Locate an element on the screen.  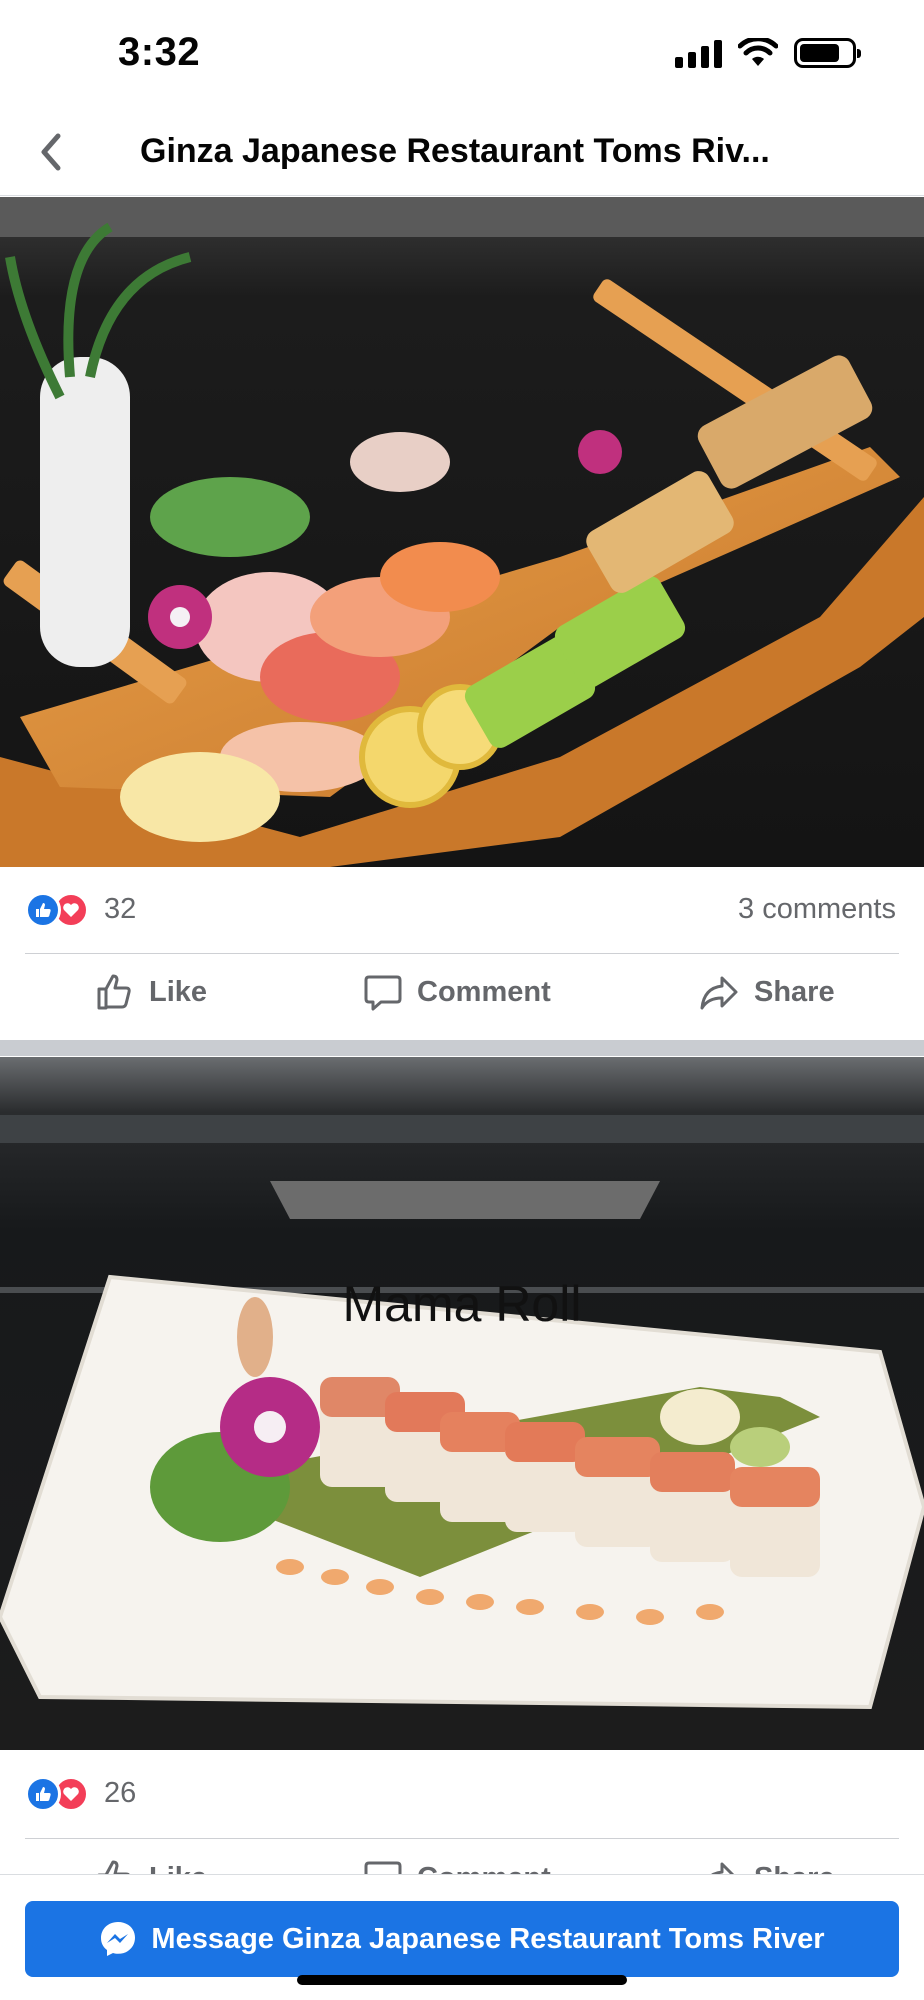
home-indicator is located at coordinates (462, 1980).